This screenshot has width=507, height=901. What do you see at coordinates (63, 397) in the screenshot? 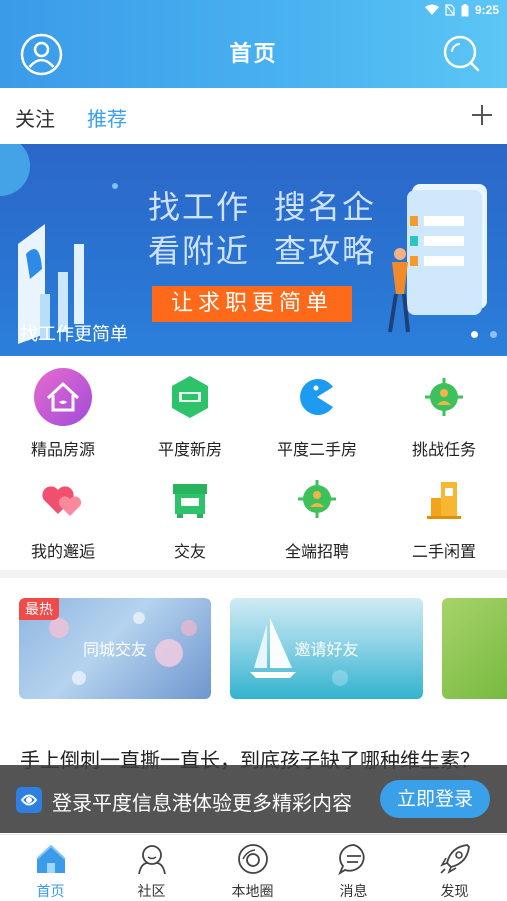
I see `house-icon` at bounding box center [63, 397].